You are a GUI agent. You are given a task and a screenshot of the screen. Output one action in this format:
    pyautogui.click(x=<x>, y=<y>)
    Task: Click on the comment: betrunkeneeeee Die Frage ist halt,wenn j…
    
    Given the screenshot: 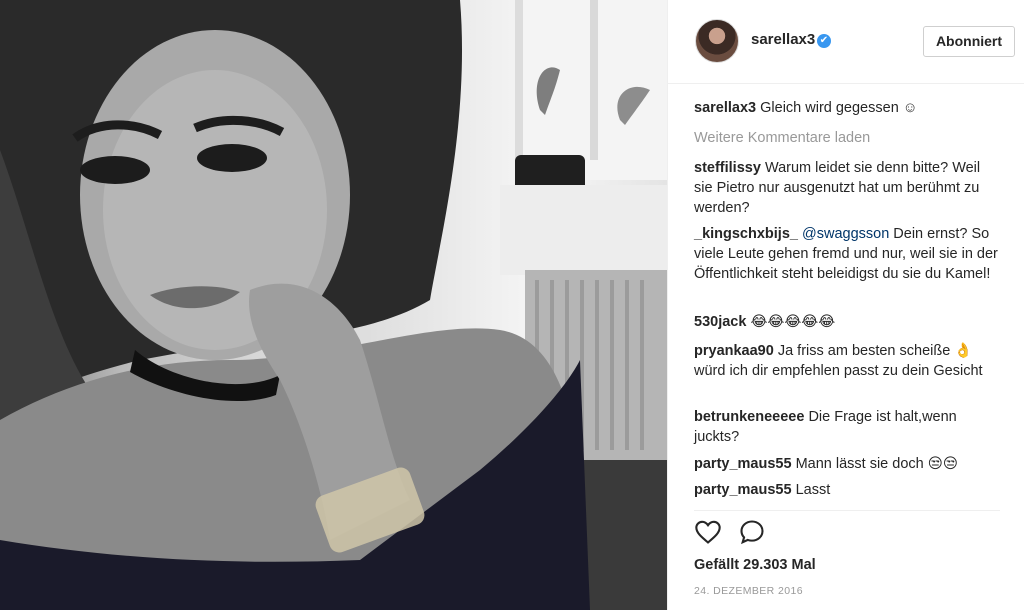 What is the action you would take?
    pyautogui.click(x=846, y=427)
    